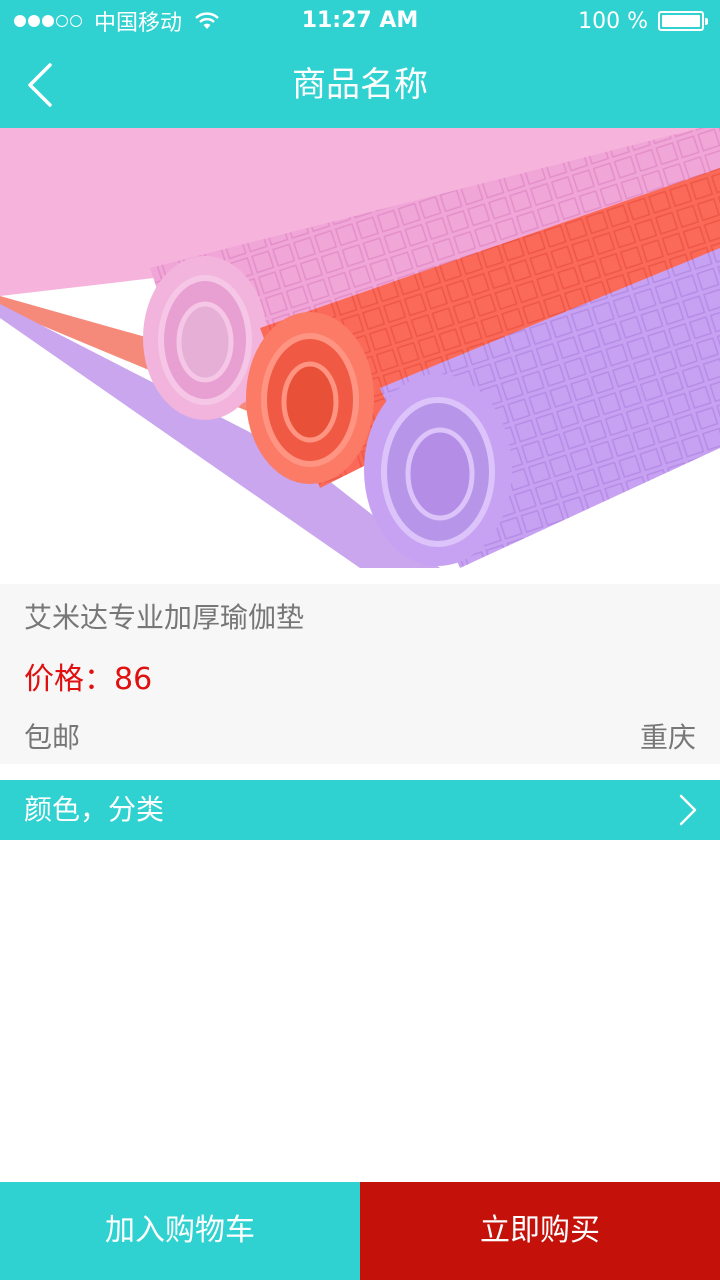 The height and width of the screenshot is (1280, 720). I want to click on header: 中国移动 11:27 AM 100 % 商品名称, so click(360, 64).